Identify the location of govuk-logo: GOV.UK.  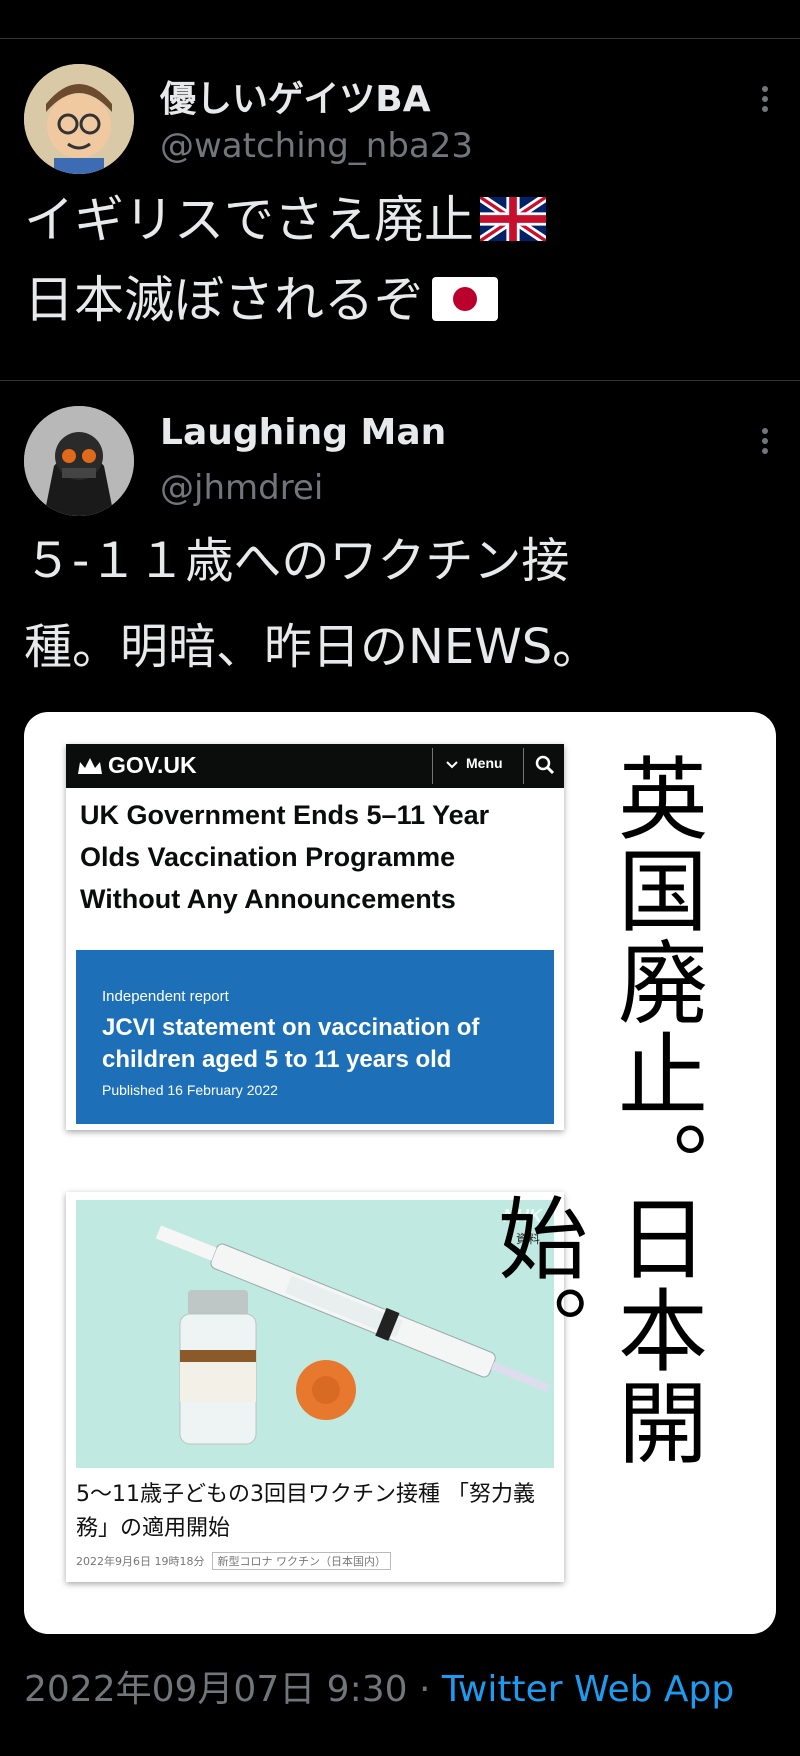
(152, 765).